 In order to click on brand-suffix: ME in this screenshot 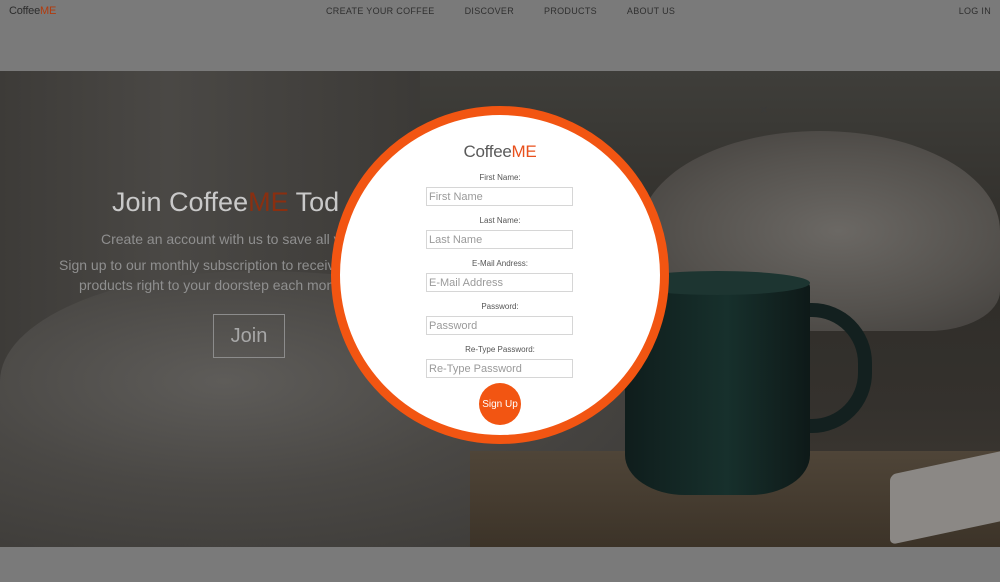, I will do `click(48, 11)`.